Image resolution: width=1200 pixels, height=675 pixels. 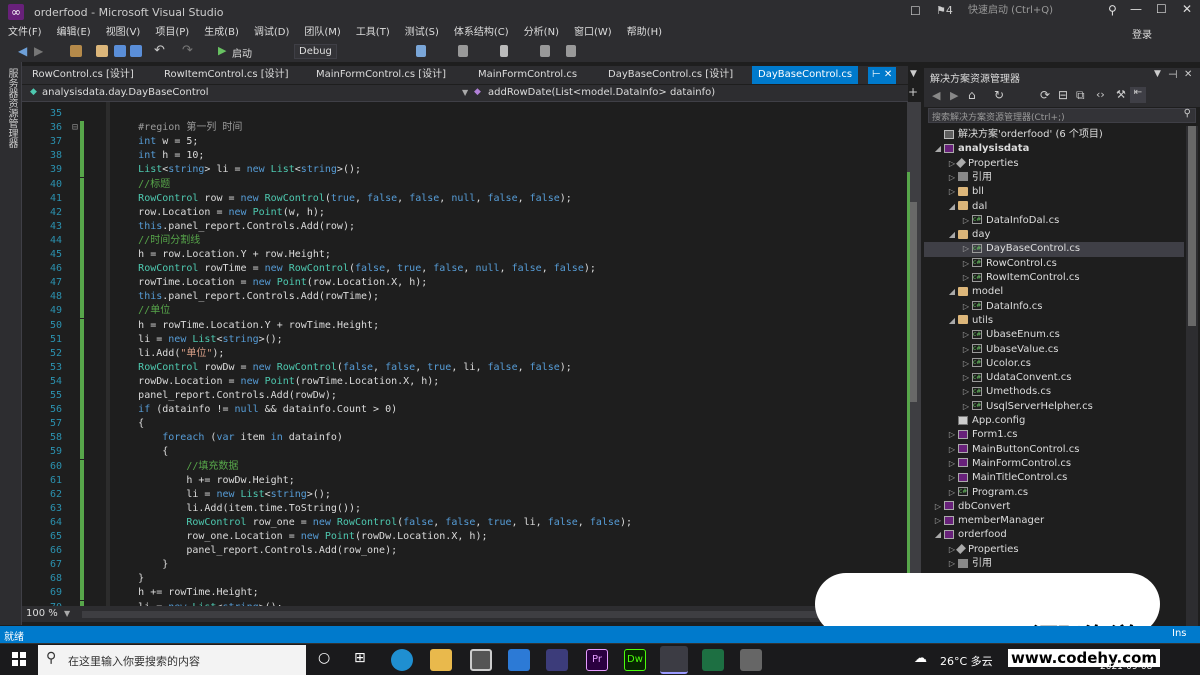 What do you see at coordinates (75, 128) in the screenshot?
I see `fold-marker: ⊟` at bounding box center [75, 128].